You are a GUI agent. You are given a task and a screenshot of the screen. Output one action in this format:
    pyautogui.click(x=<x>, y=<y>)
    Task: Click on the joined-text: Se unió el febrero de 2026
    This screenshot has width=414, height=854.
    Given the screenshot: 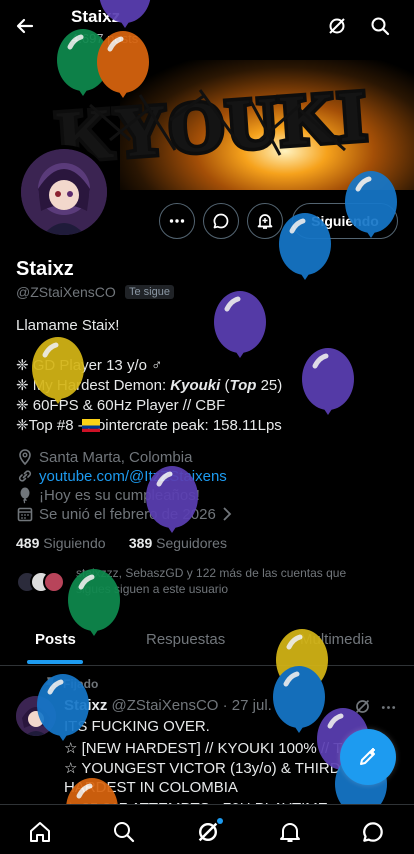 What is the action you would take?
    pyautogui.click(x=127, y=514)
    